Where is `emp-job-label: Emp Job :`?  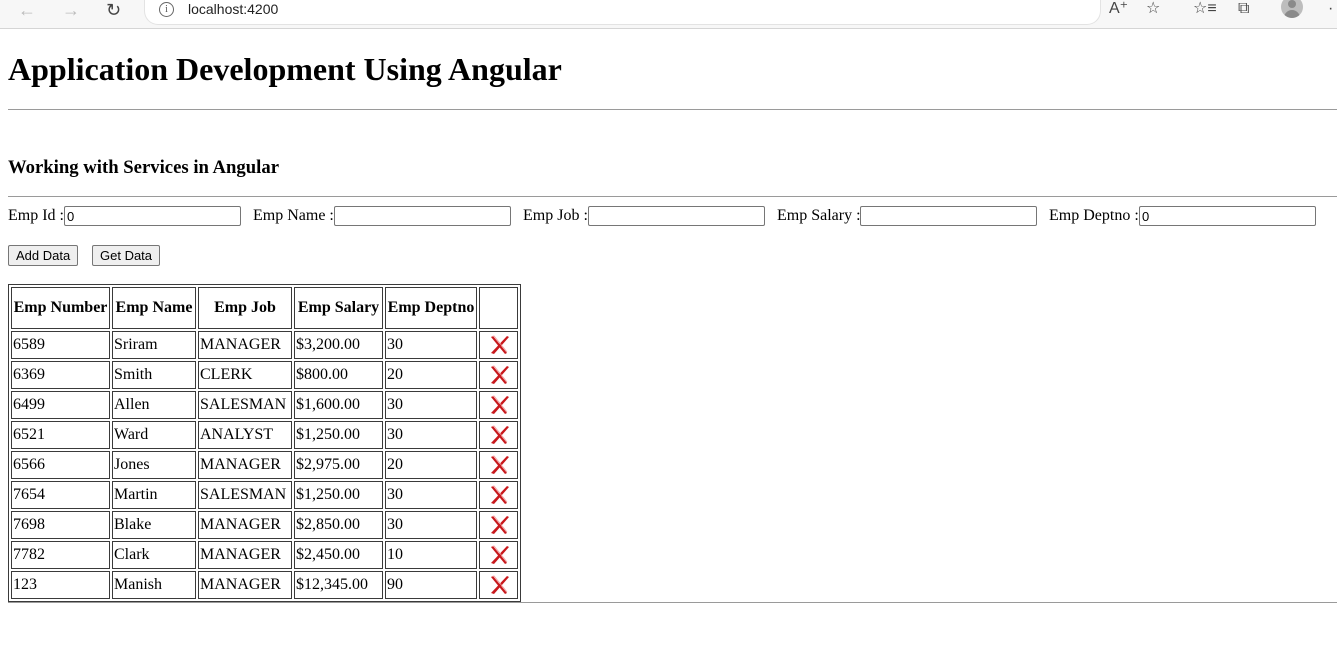
emp-job-label: Emp Job : is located at coordinates (555, 215).